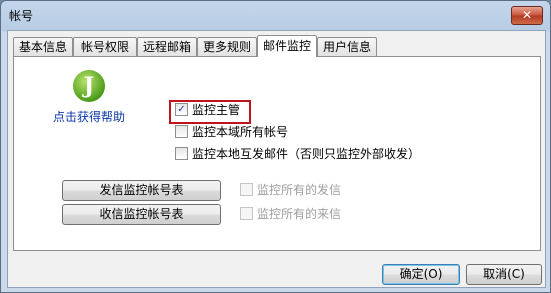 Image resolution: width=551 pixels, height=293 pixels. Describe the element at coordinates (43, 46) in the screenshot. I see `tab-basic-info: 基本信息` at that location.